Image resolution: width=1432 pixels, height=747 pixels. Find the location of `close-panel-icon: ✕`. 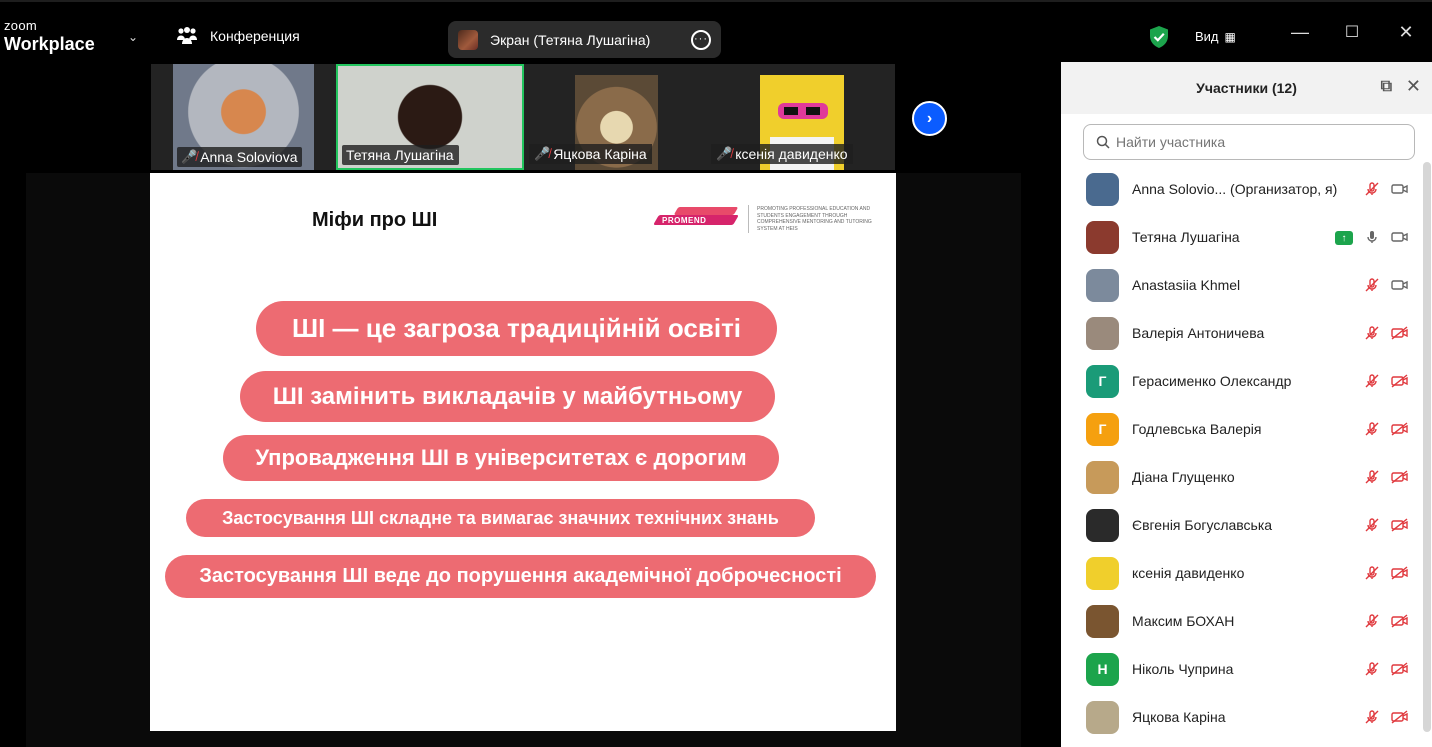

close-panel-icon: ✕ is located at coordinates (1413, 86).